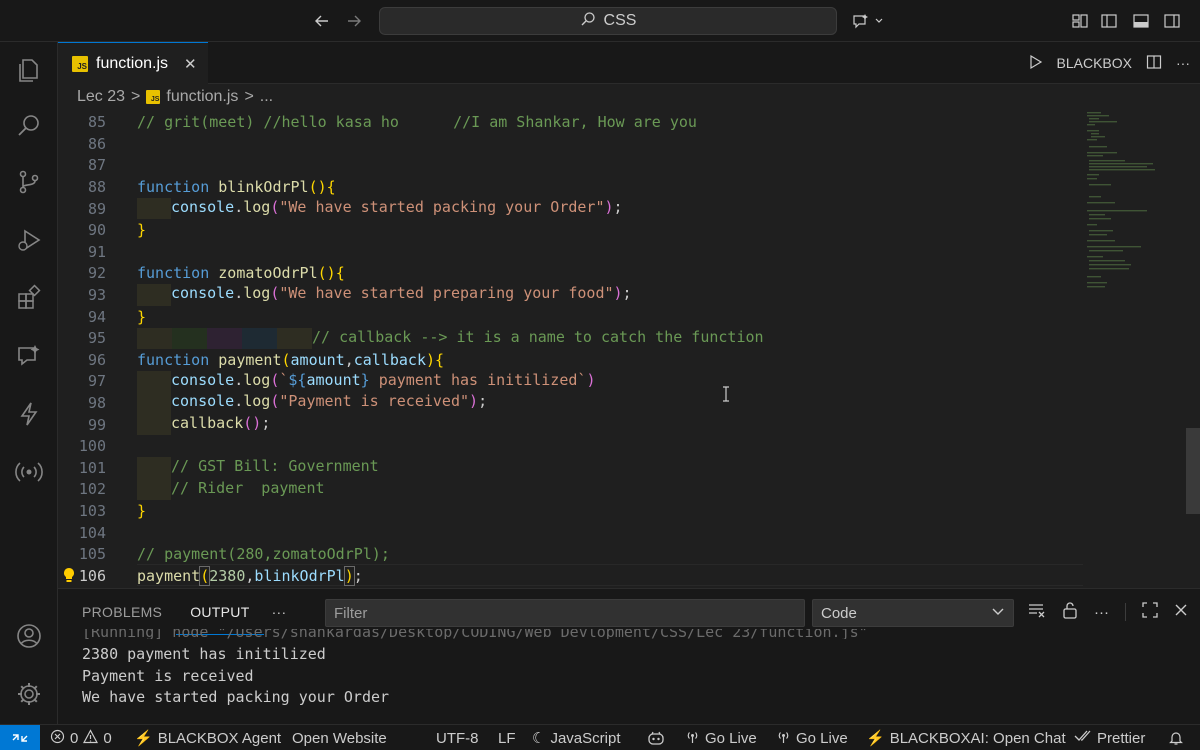 The width and height of the screenshot is (1200, 750). I want to click on clear-output-icon, so click(1037, 612).